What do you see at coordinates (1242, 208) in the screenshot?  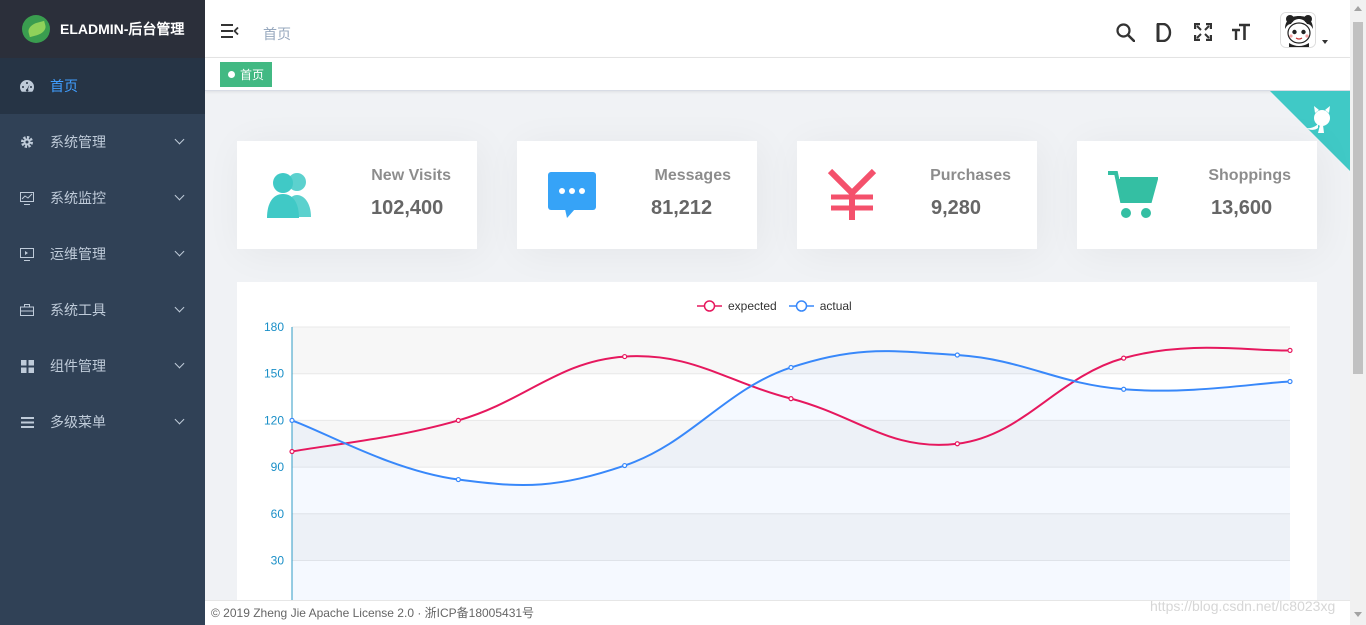 I see `card-value: 13,600` at bounding box center [1242, 208].